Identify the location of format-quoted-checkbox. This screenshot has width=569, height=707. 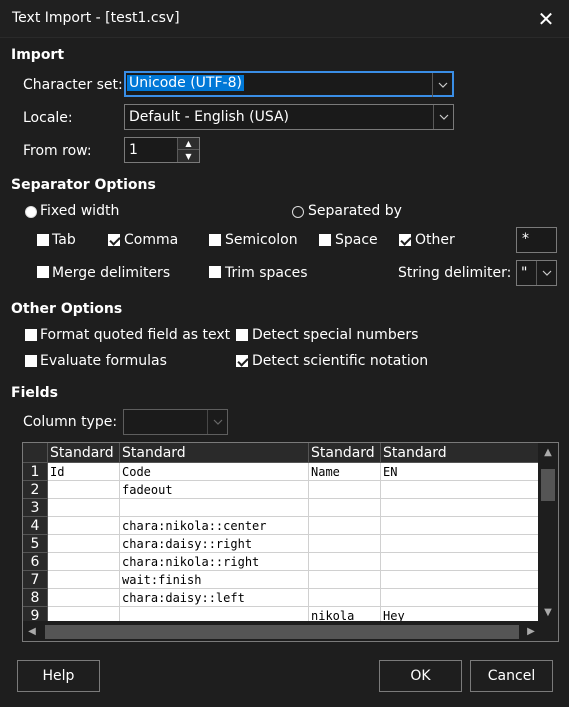
(31, 335).